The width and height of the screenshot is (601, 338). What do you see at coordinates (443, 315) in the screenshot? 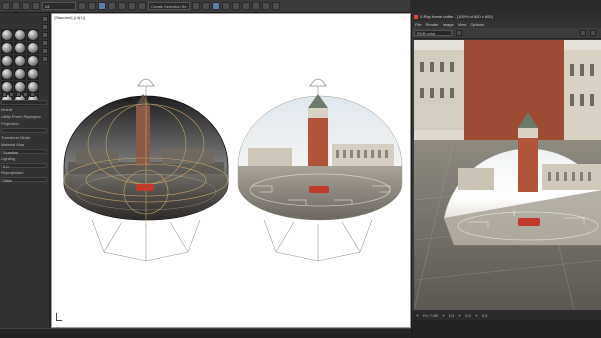
I see `track-mouse-icon` at bounding box center [443, 315].